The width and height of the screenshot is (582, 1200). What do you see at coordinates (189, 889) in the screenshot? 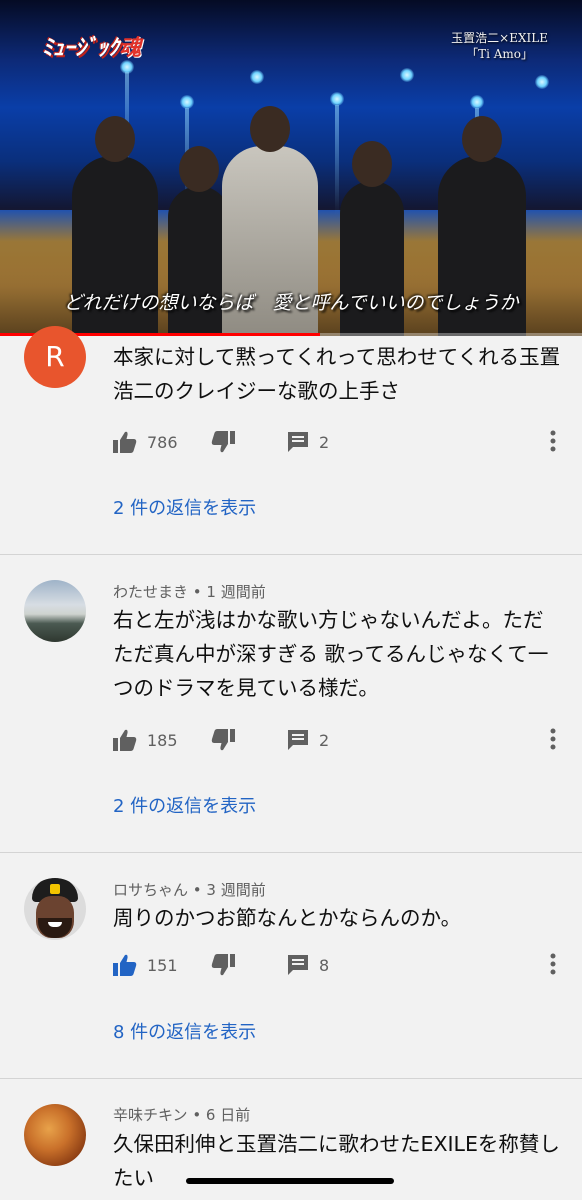
I see `comment-author-time: ロサちゃん • 3 週間前` at bounding box center [189, 889].